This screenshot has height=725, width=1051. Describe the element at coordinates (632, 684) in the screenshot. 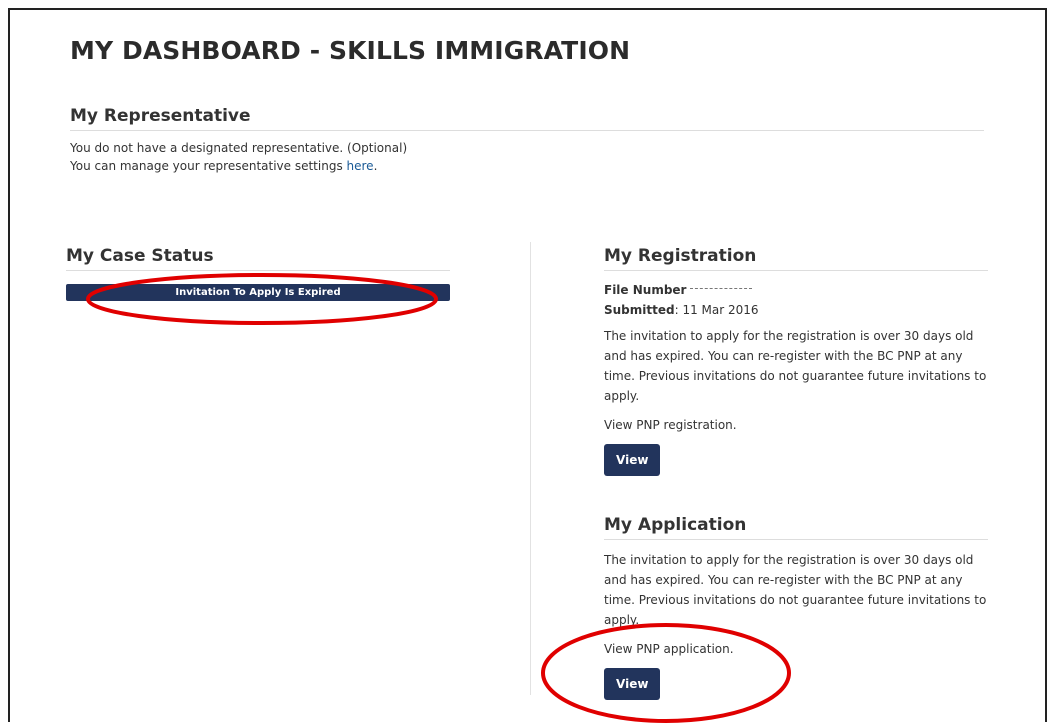

I see `view-application-button: View` at that location.